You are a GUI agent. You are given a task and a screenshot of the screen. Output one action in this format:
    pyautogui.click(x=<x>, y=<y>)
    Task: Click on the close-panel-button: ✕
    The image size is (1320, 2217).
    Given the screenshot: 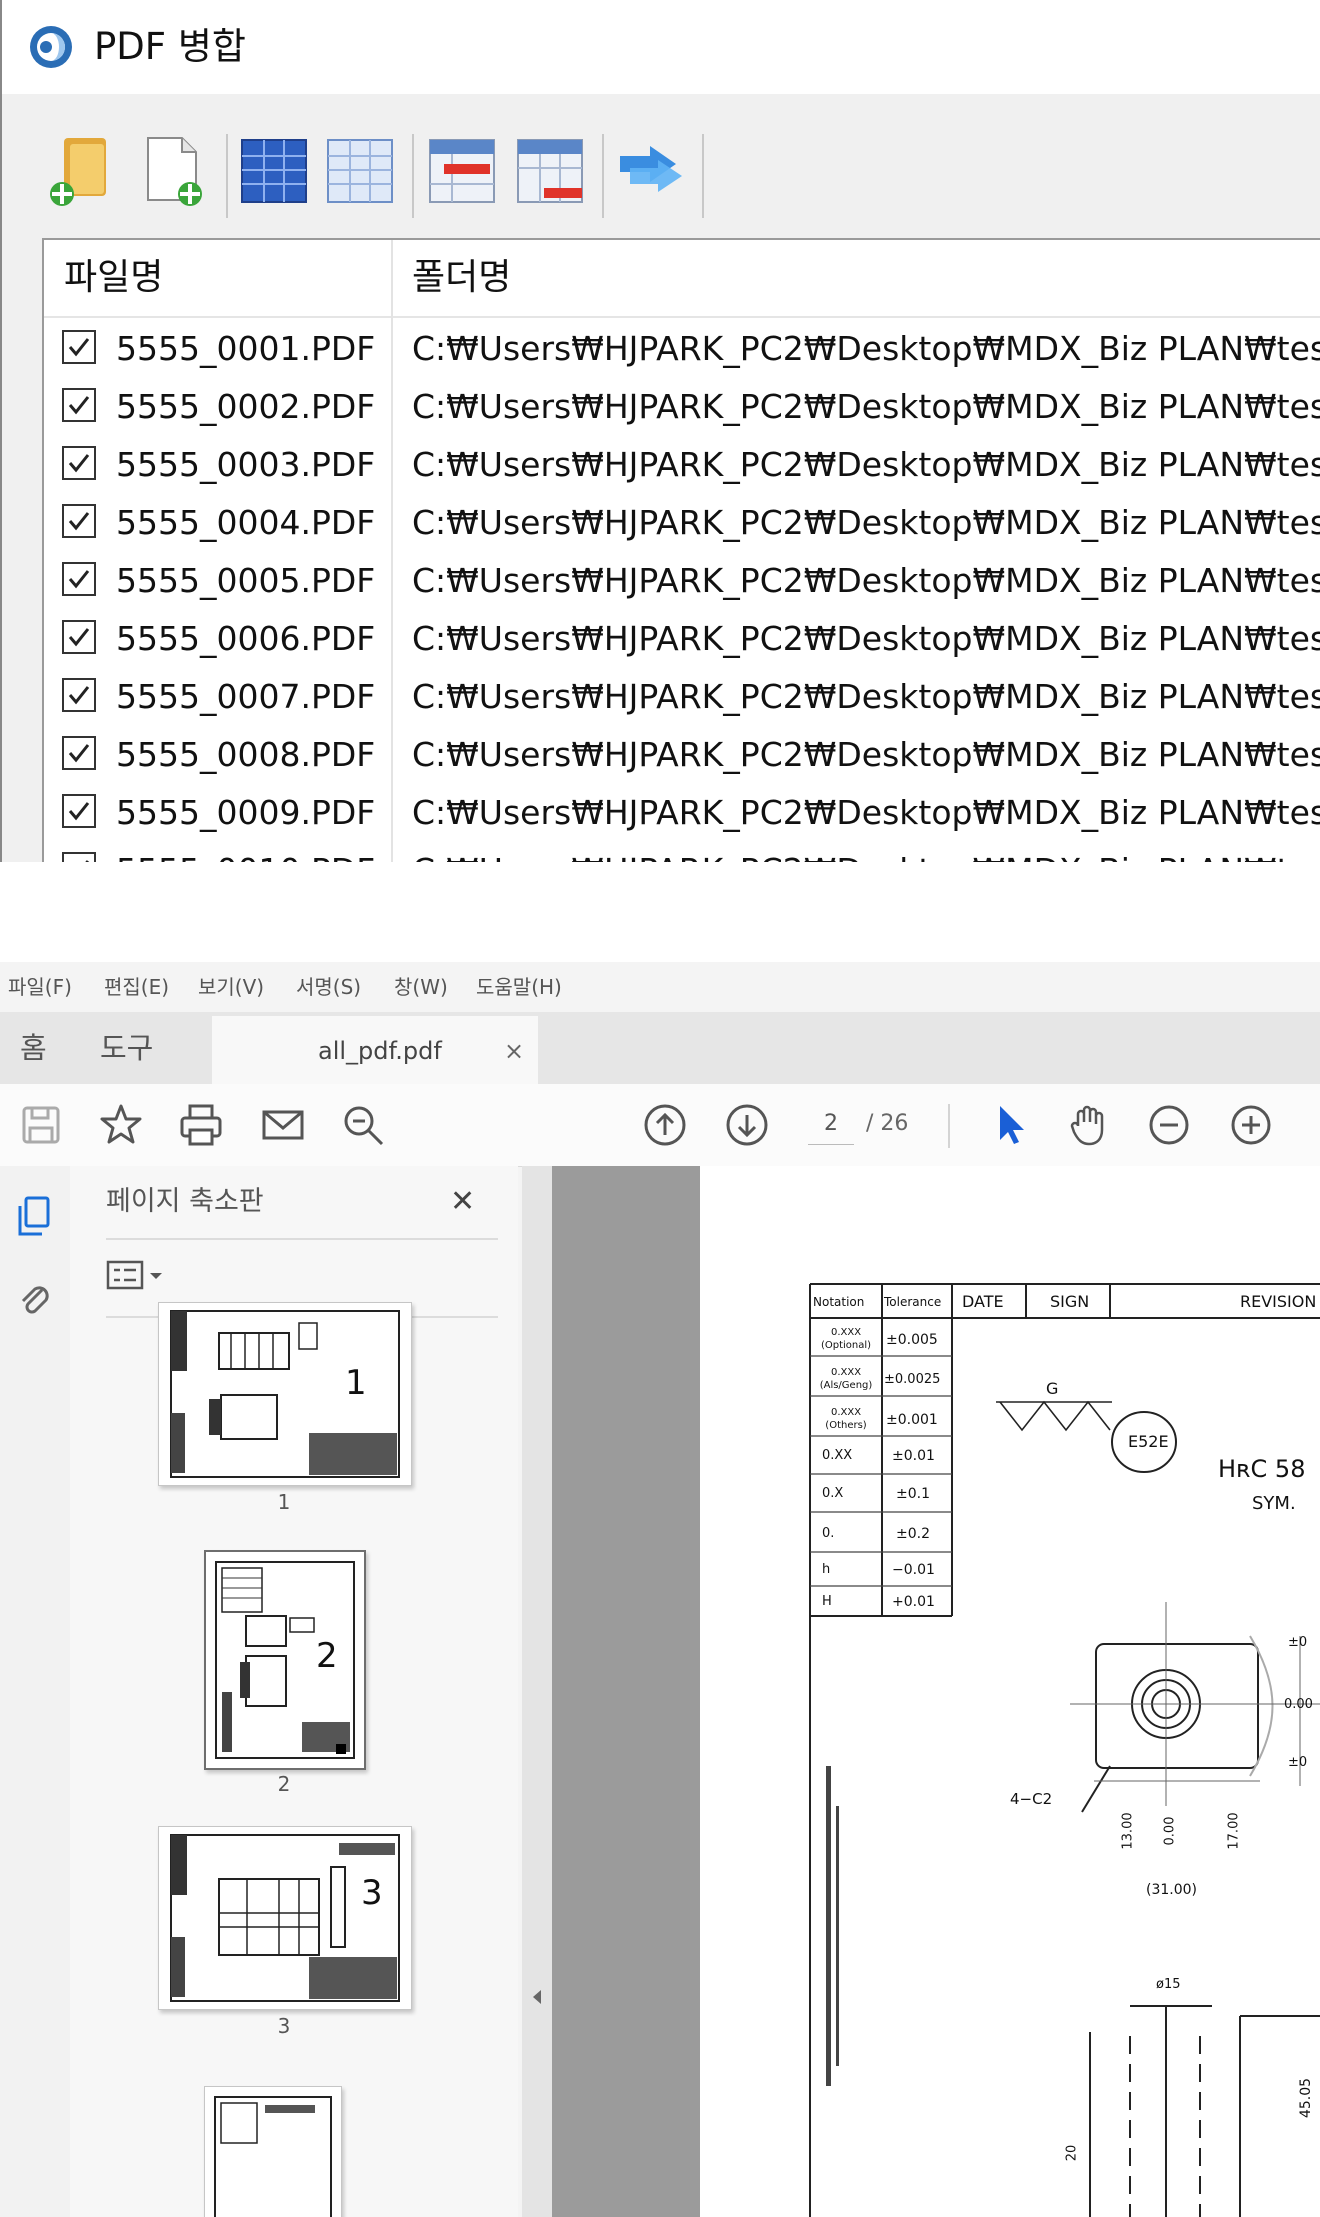 What is the action you would take?
    pyautogui.click(x=462, y=1202)
    